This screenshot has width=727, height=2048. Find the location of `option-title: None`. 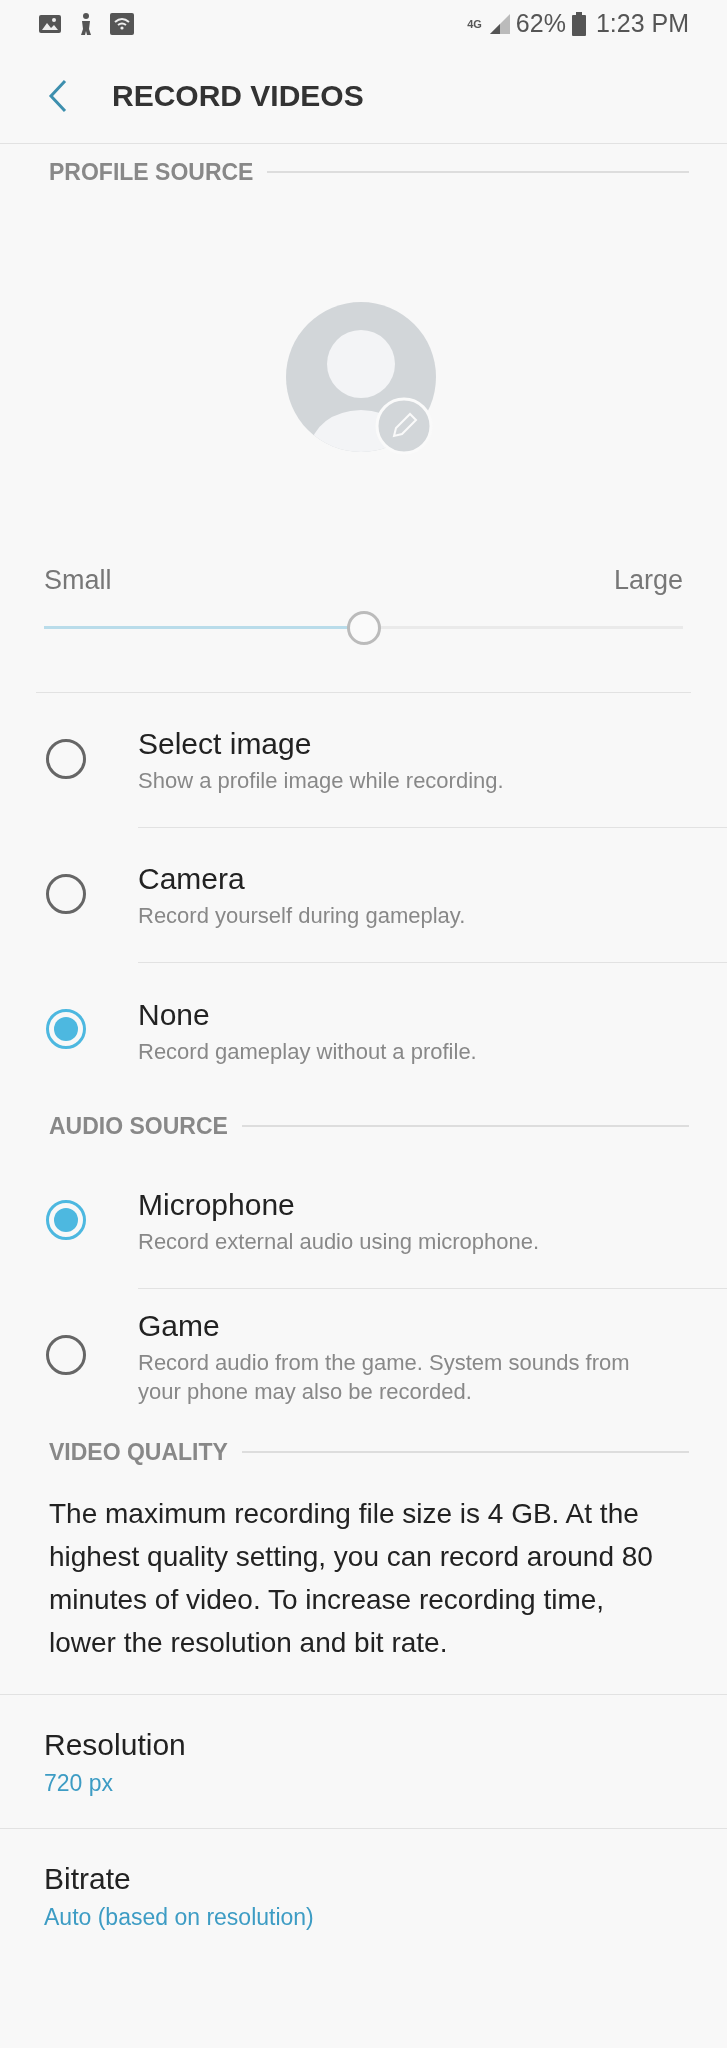

option-title: None is located at coordinates (174, 1014).